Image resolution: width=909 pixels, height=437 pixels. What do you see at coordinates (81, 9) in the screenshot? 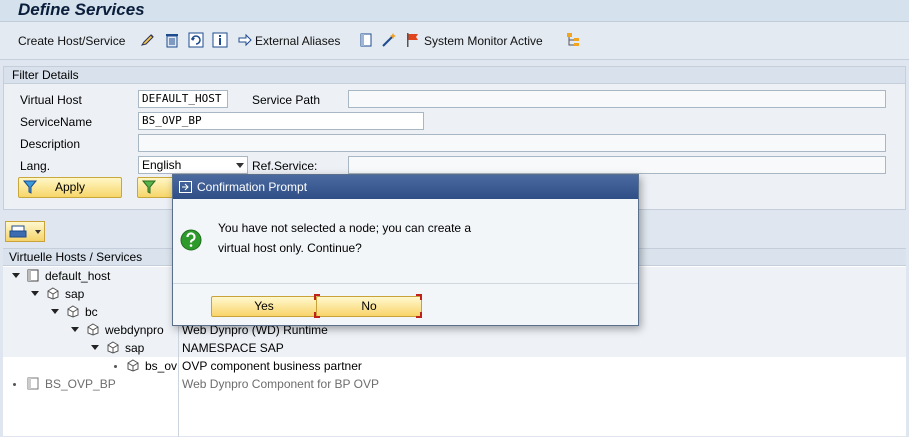
I see `page-title: Define Services` at bounding box center [81, 9].